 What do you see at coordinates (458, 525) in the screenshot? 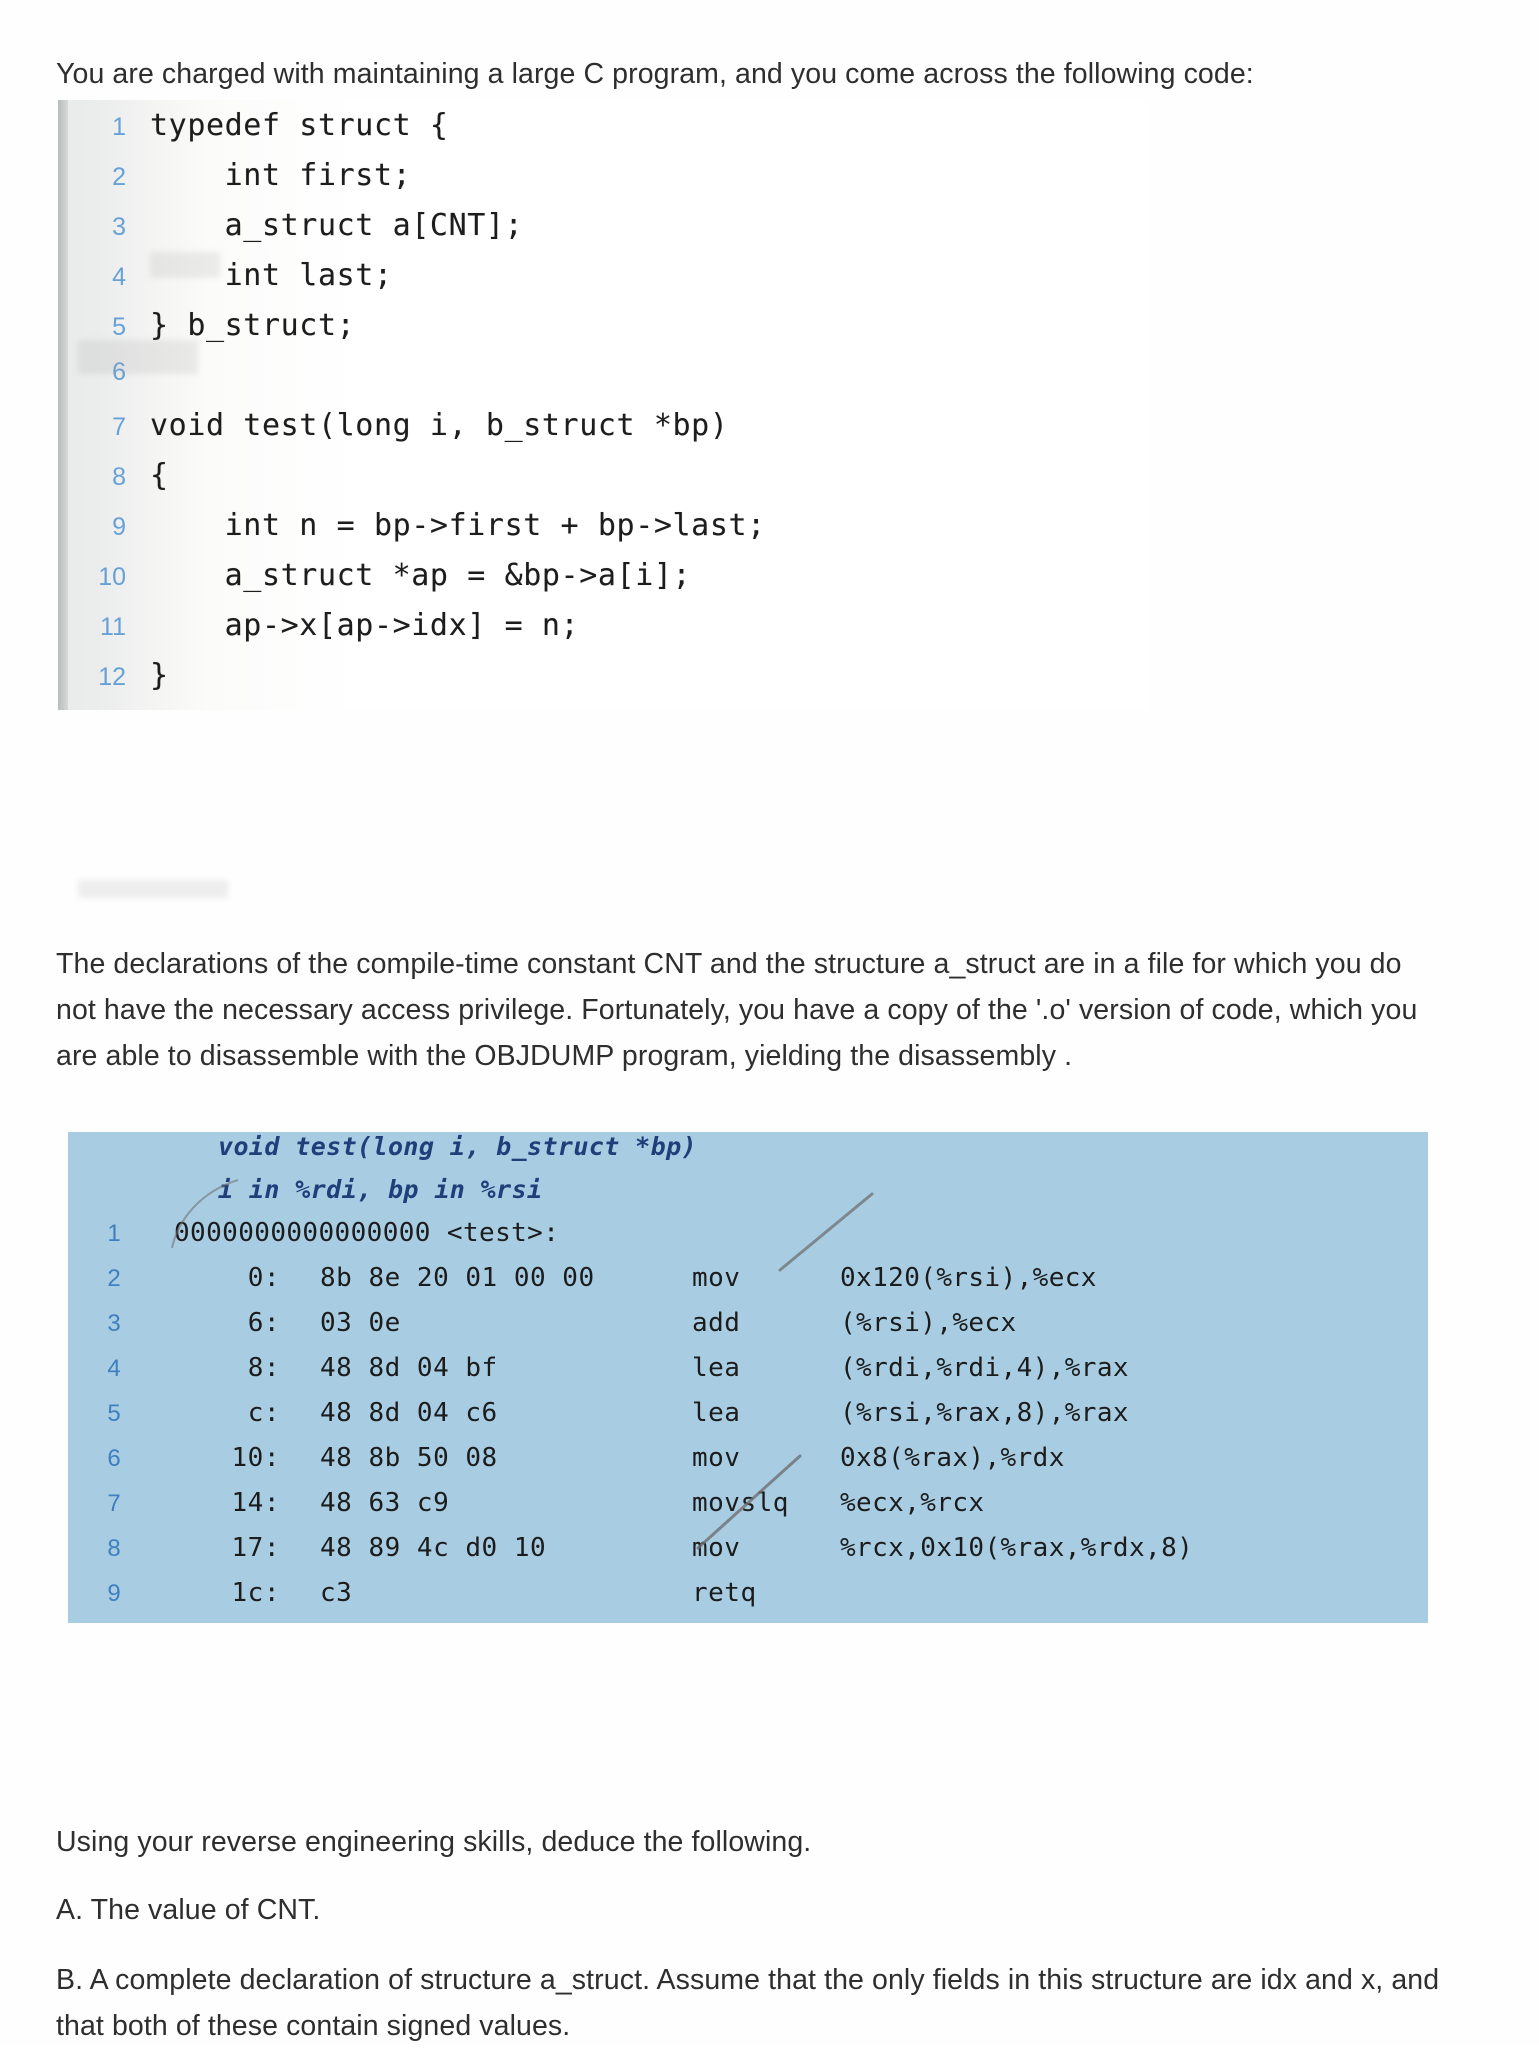
I see `code-line-text: int n = bp->first + bp->last;` at bounding box center [458, 525].